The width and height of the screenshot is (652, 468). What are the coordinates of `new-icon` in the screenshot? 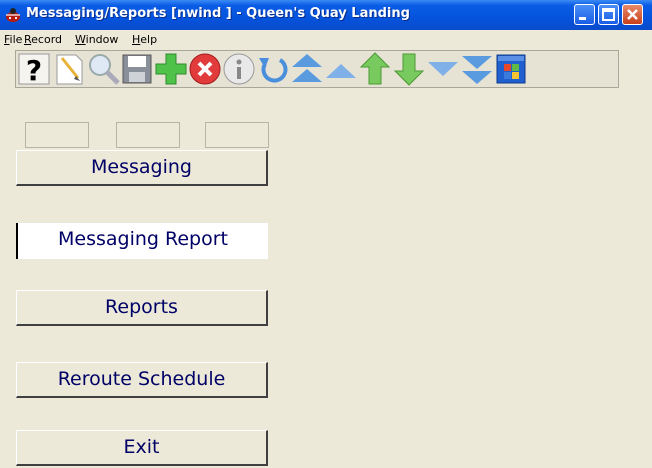 It's located at (69, 69).